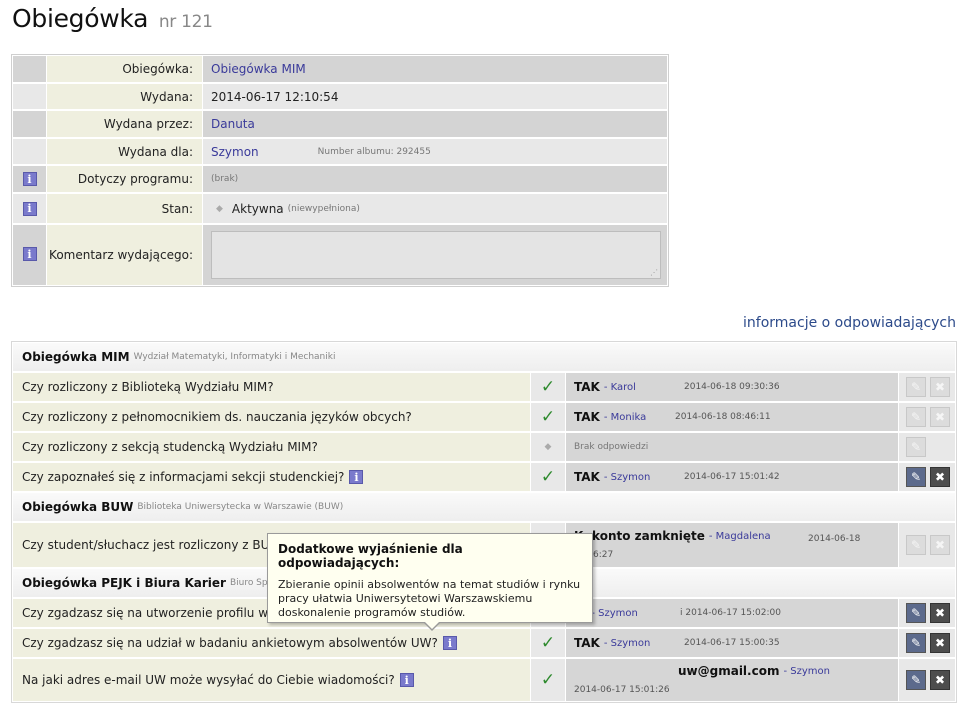 The height and width of the screenshot is (710, 967). I want to click on info-row-wydana: Wydana: 2014-06-17 12:10:54, so click(340, 96).